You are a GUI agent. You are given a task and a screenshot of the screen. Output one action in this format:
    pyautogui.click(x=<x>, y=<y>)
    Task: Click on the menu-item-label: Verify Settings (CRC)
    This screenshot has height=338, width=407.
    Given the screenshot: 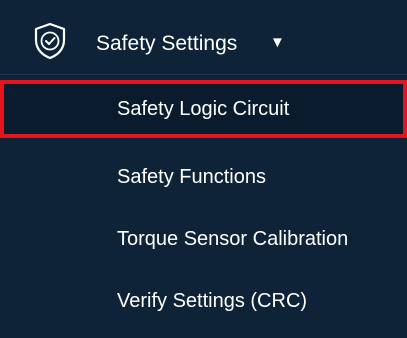 What is the action you would take?
    pyautogui.click(x=212, y=301)
    